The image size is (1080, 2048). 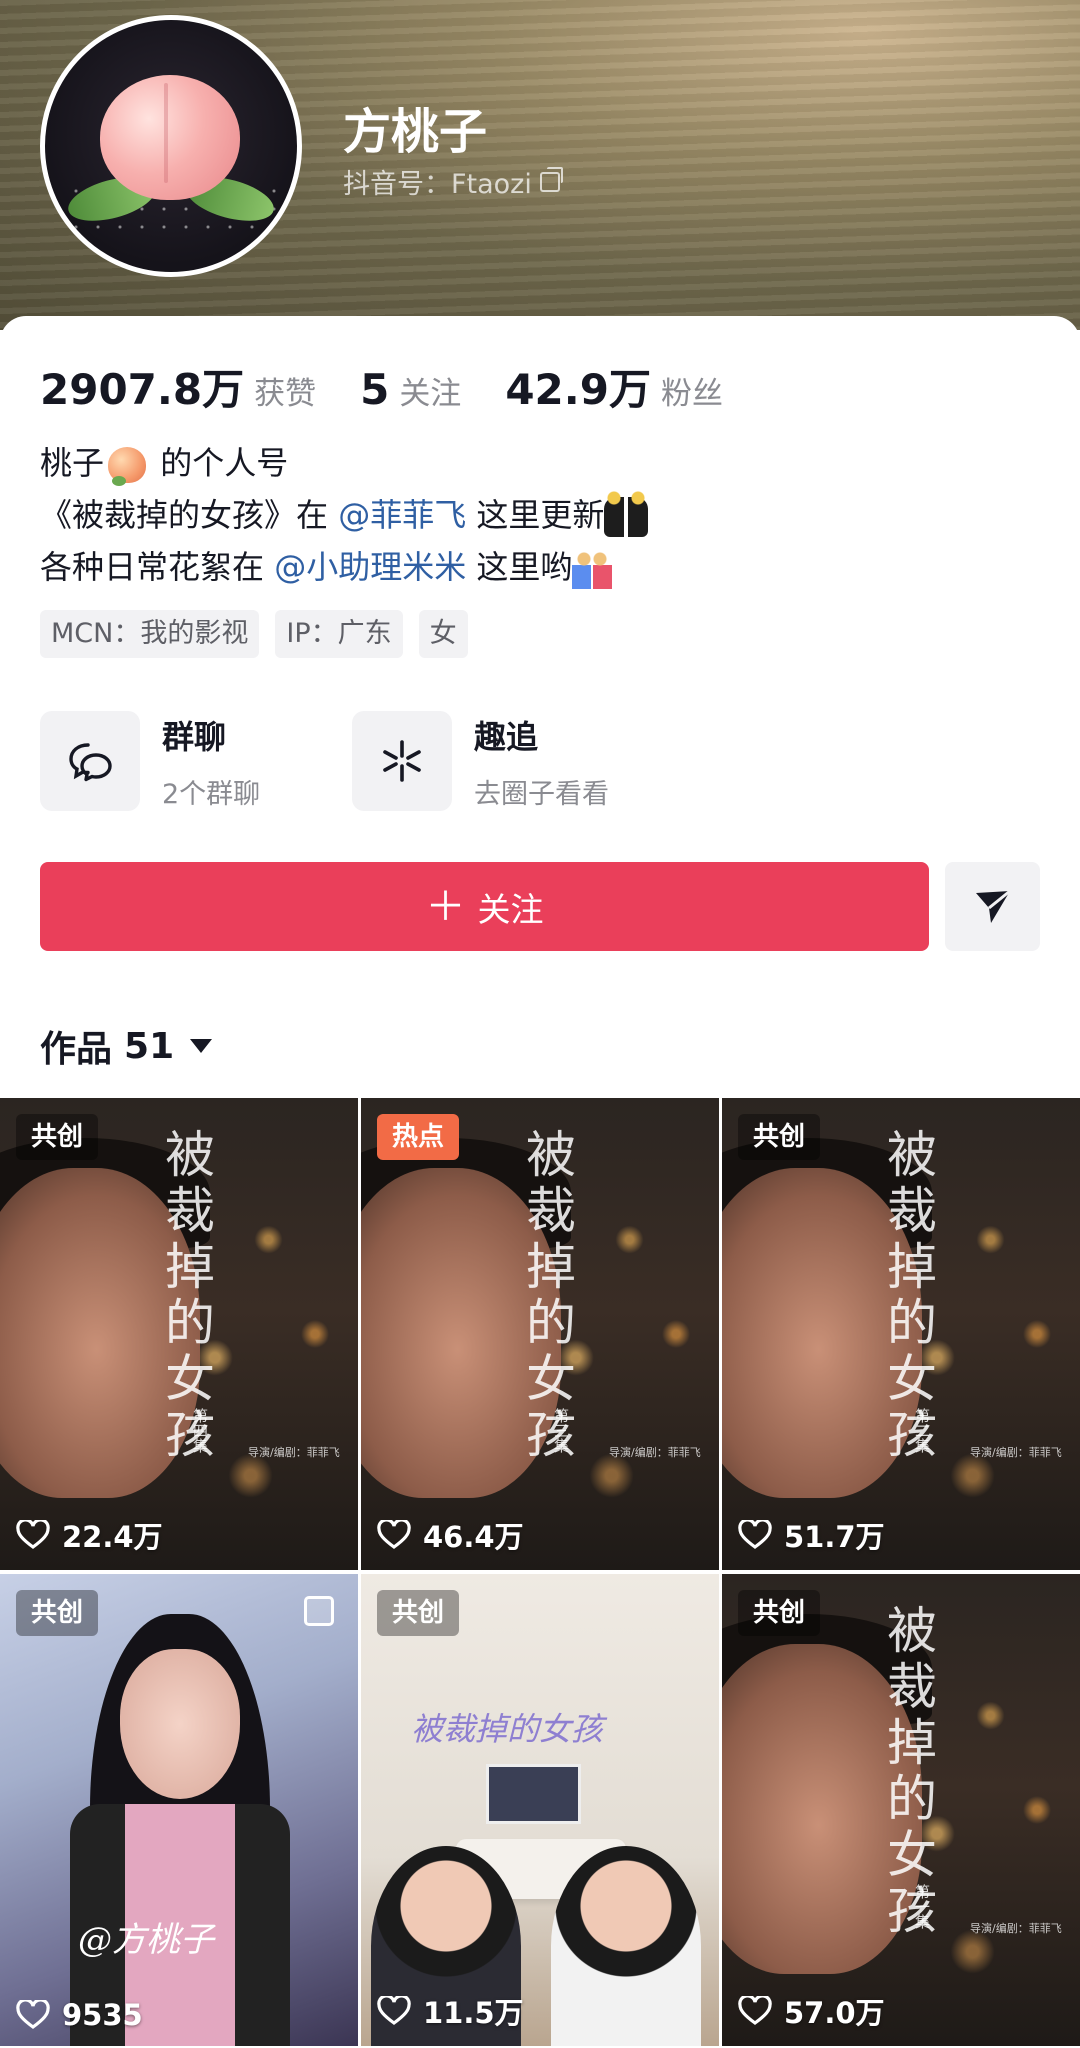 I want to click on stat-number: 2907.8万, so click(x=142, y=389).